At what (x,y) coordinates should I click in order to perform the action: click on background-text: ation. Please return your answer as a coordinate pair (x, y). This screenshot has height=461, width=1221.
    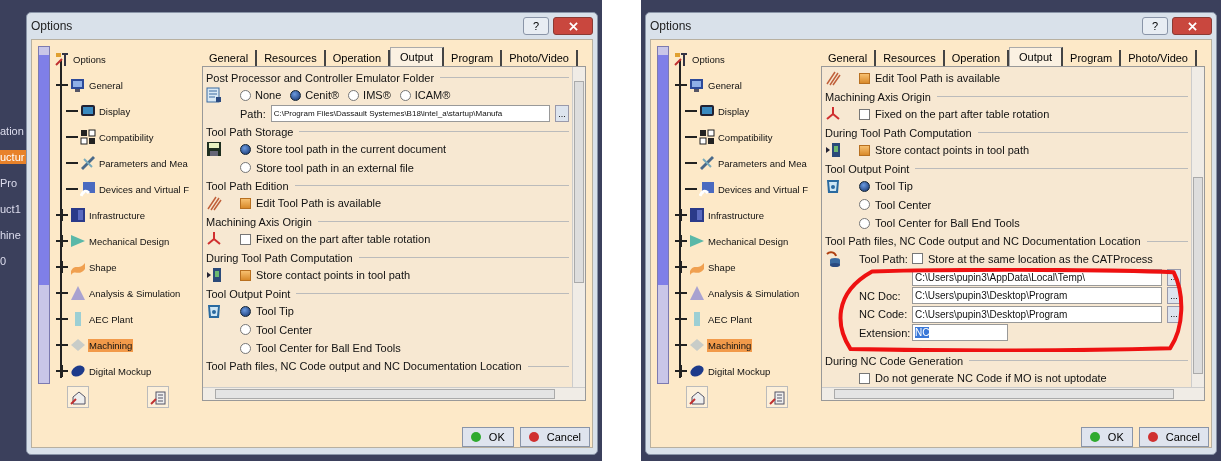
    Looking at the image, I should click on (12, 131).